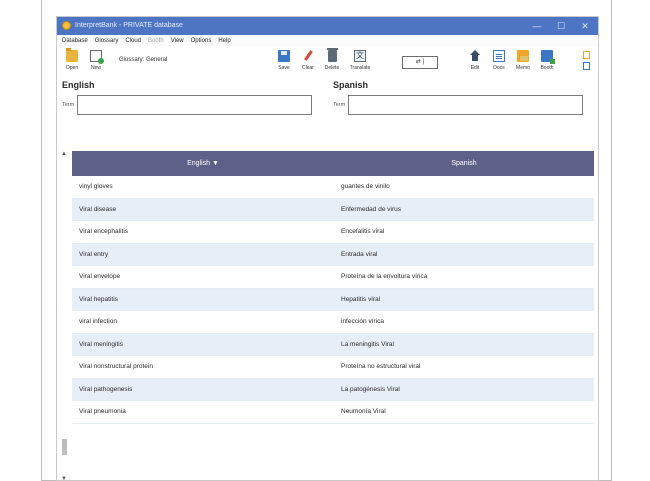  What do you see at coordinates (333, 209) in the screenshot?
I see `table-row: Viral disease Enfermedad de virus` at bounding box center [333, 209].